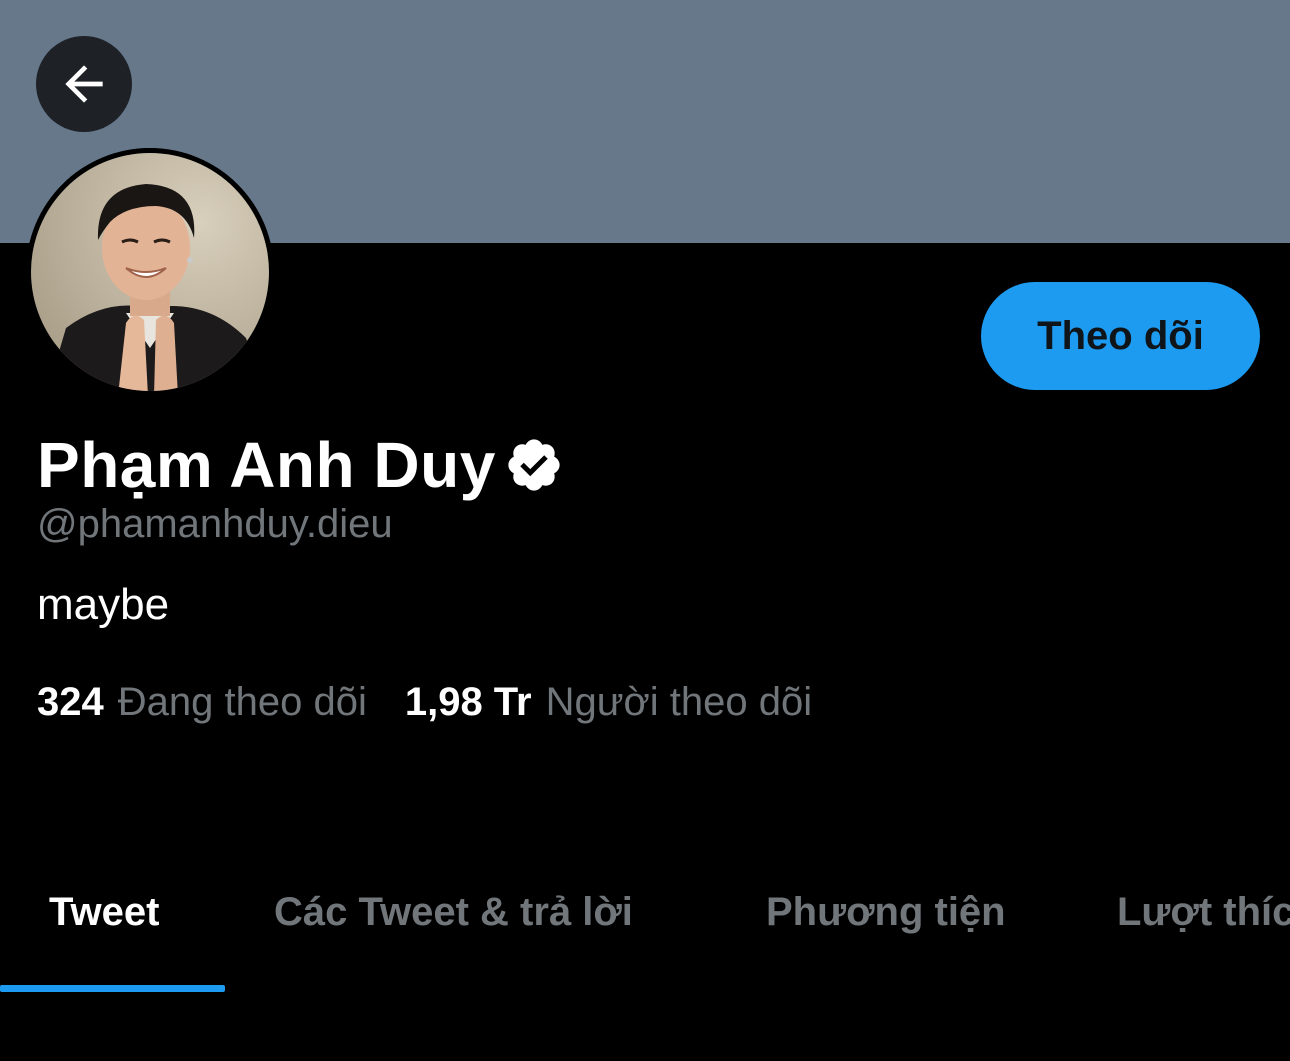 This screenshot has height=1061, width=1290. Describe the element at coordinates (679, 702) in the screenshot. I see `followers-label: Người theo dõi` at that location.